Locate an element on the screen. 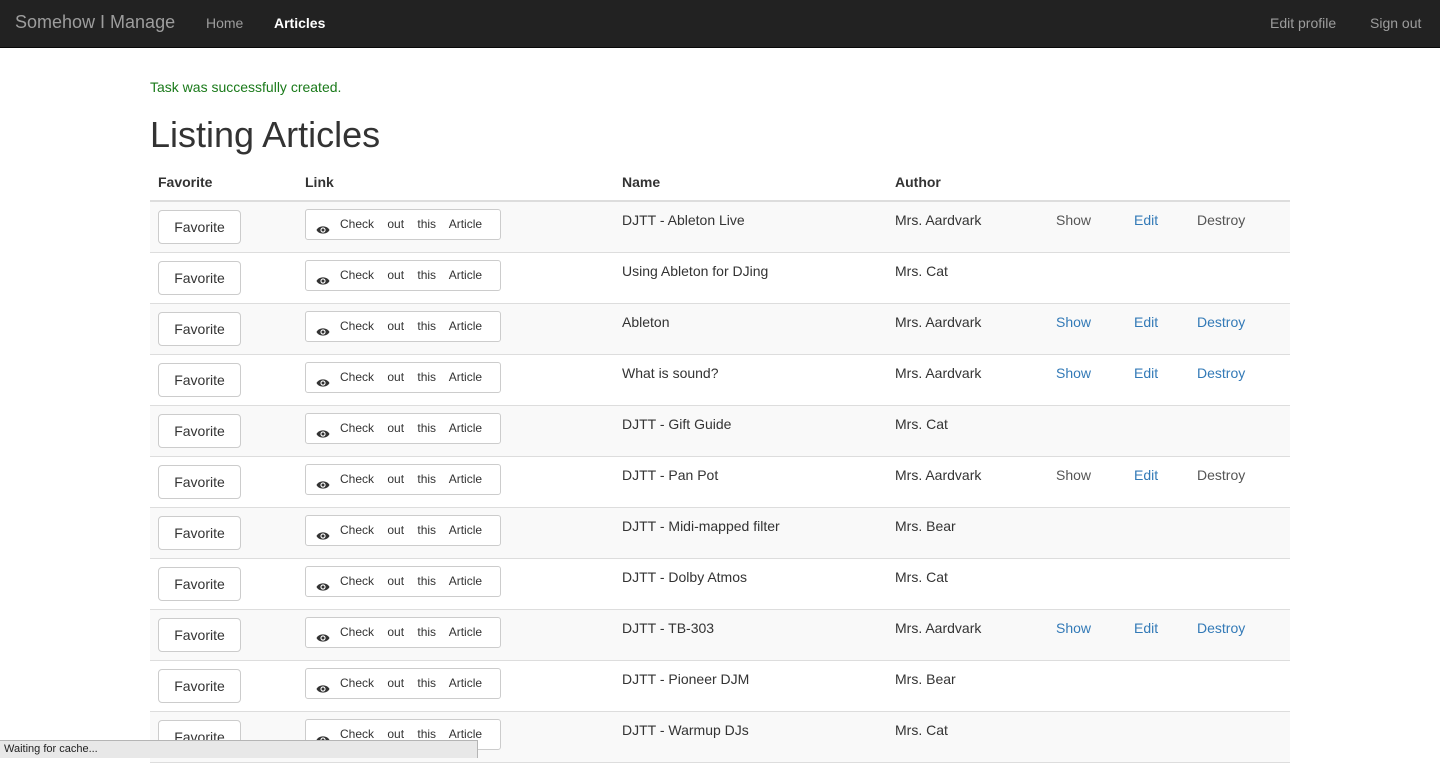 Image resolution: width=1440 pixels, height=763 pixels. header-favorite: Favorite is located at coordinates (185, 182).